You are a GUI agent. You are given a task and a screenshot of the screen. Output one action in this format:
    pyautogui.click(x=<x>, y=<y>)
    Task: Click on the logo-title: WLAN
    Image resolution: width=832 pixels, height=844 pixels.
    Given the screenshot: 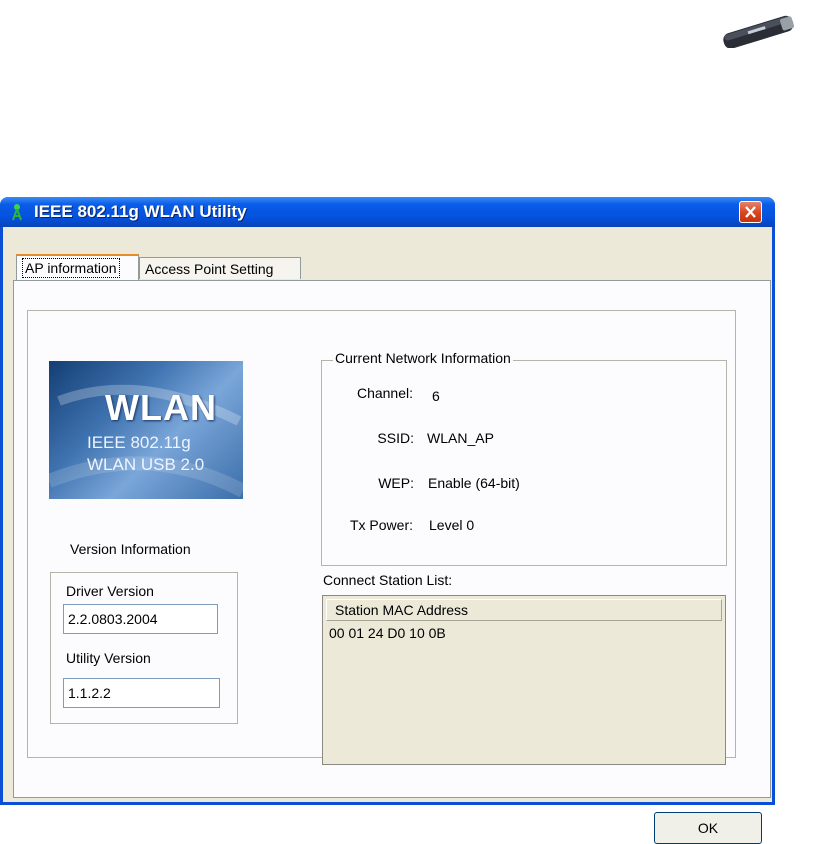 What is the action you would take?
    pyautogui.click(x=161, y=407)
    